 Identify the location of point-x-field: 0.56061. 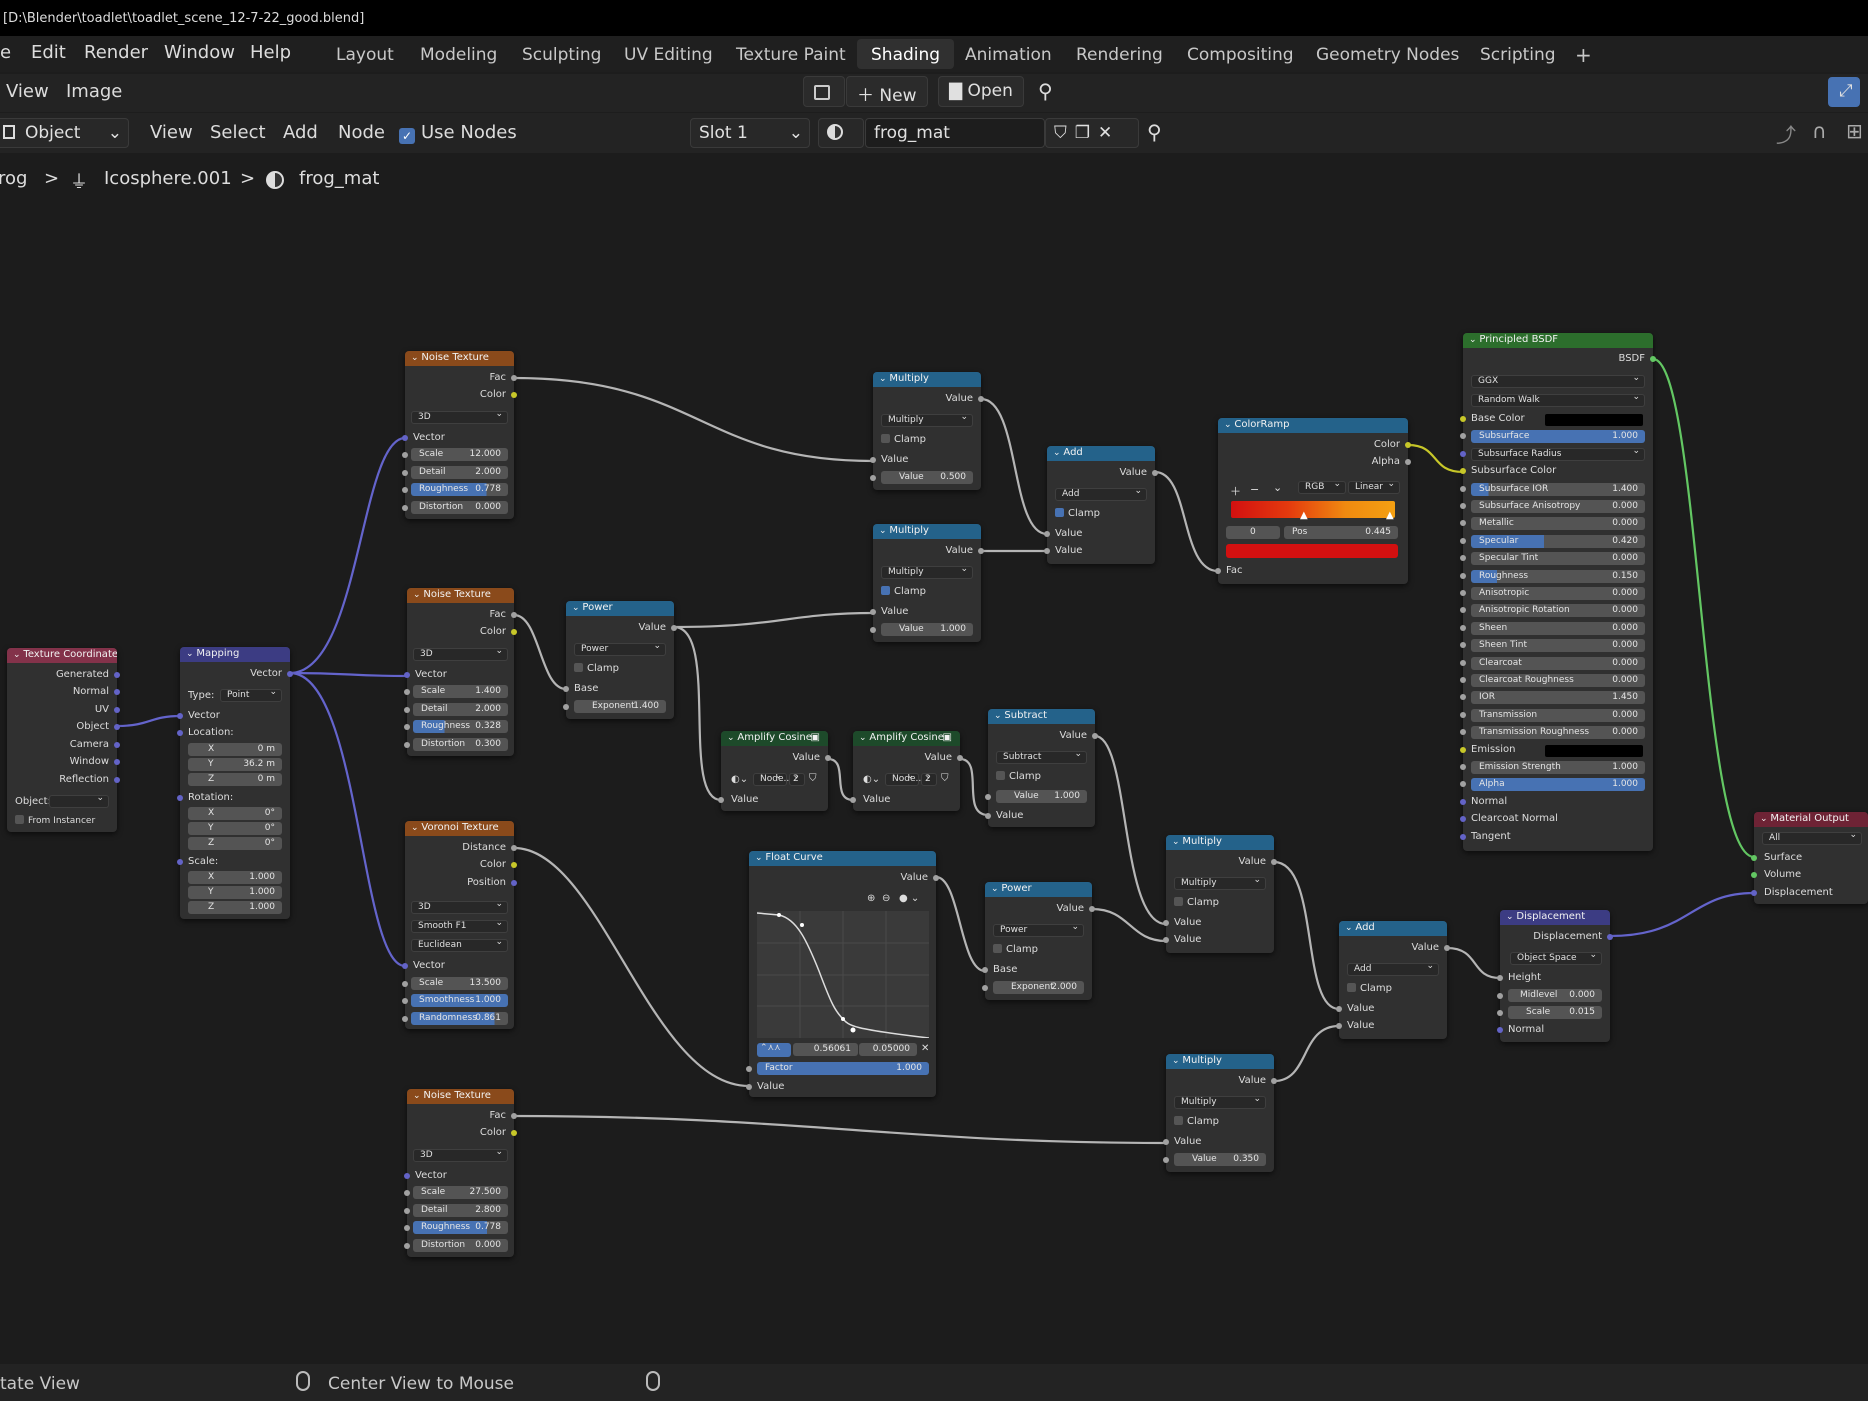
(825, 1049).